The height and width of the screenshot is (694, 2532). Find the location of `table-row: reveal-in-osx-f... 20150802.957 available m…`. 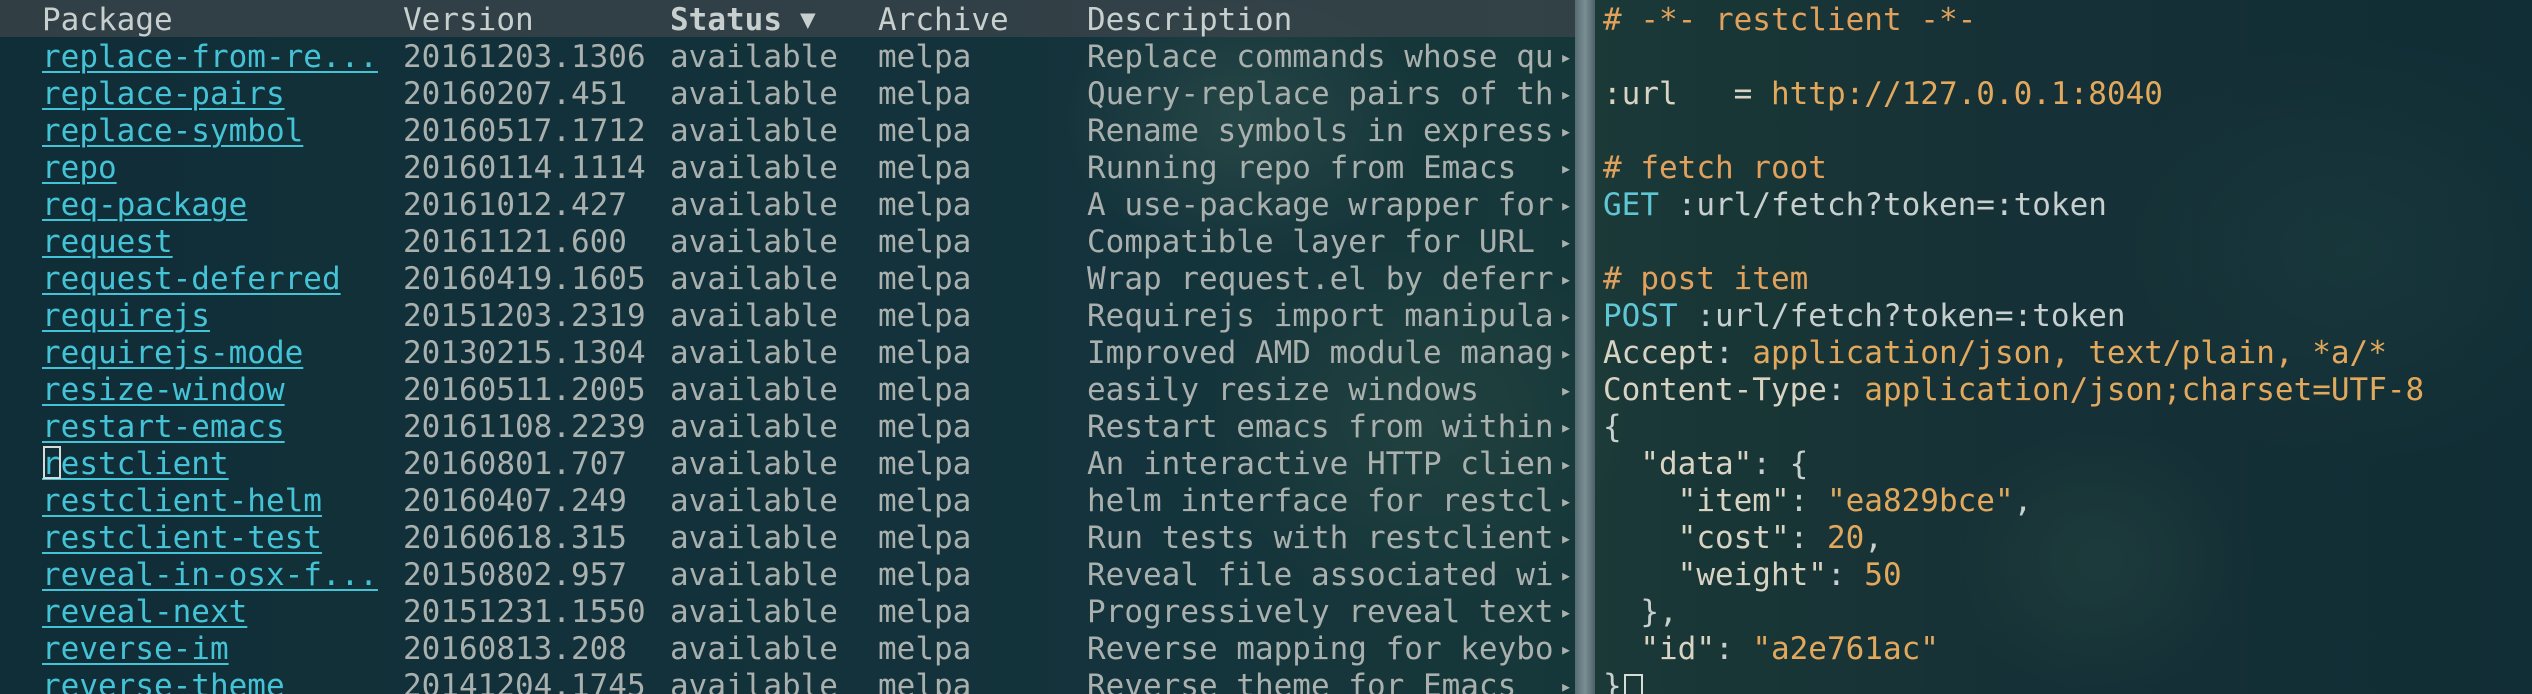

table-row: reveal-in-osx-f... 20150802.957 available m… is located at coordinates (787, 574).